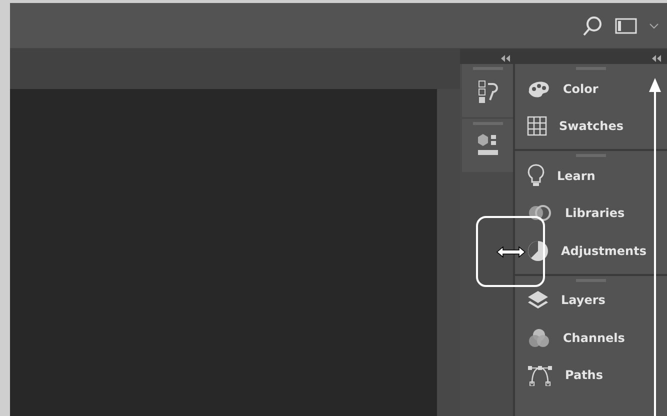 Image resolution: width=667 pixels, height=416 pixels. What do you see at coordinates (539, 89) in the screenshot?
I see `palette-icon` at bounding box center [539, 89].